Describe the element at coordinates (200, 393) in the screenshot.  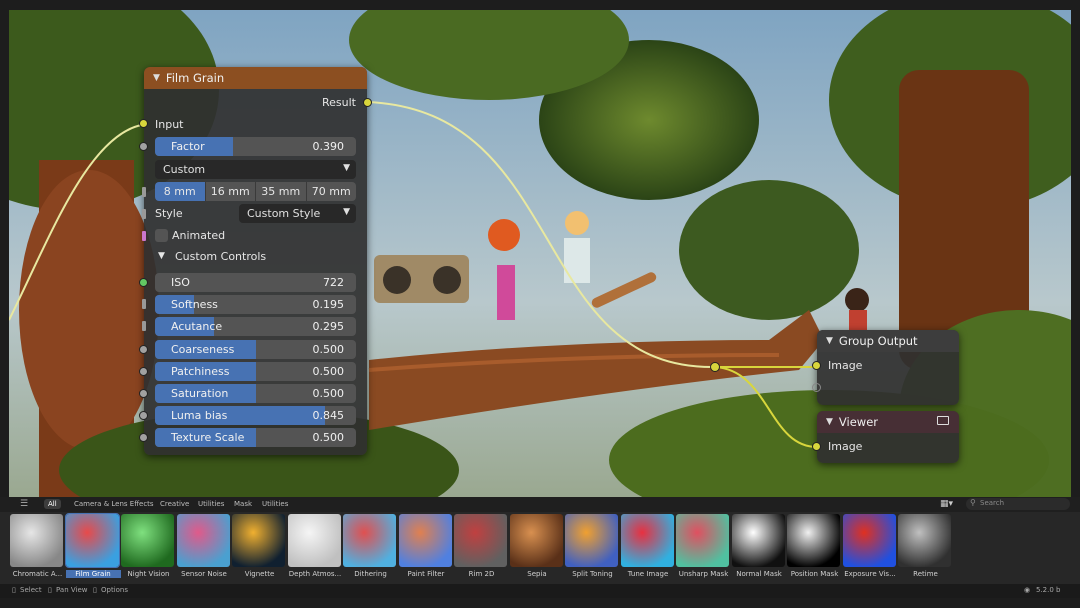
I see `saturation-label: Saturation` at that location.